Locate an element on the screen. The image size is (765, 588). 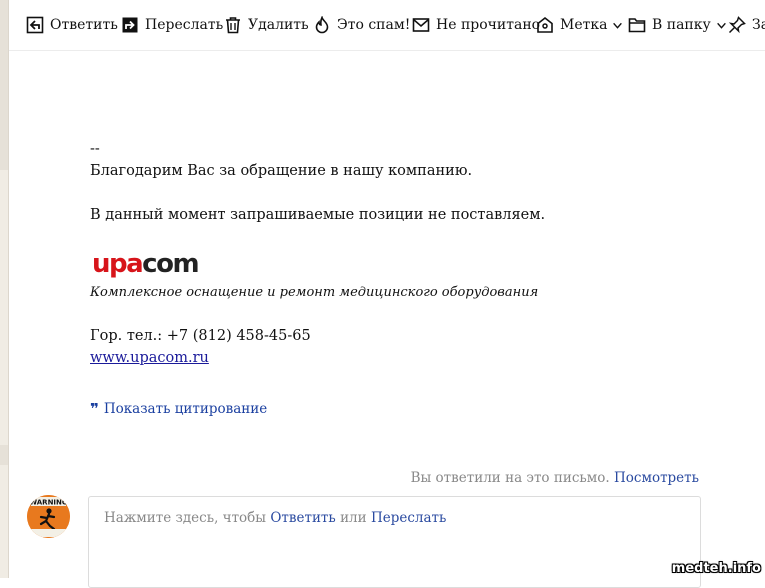
move-to-folder-dropdown: В папку is located at coordinates (677, 25).